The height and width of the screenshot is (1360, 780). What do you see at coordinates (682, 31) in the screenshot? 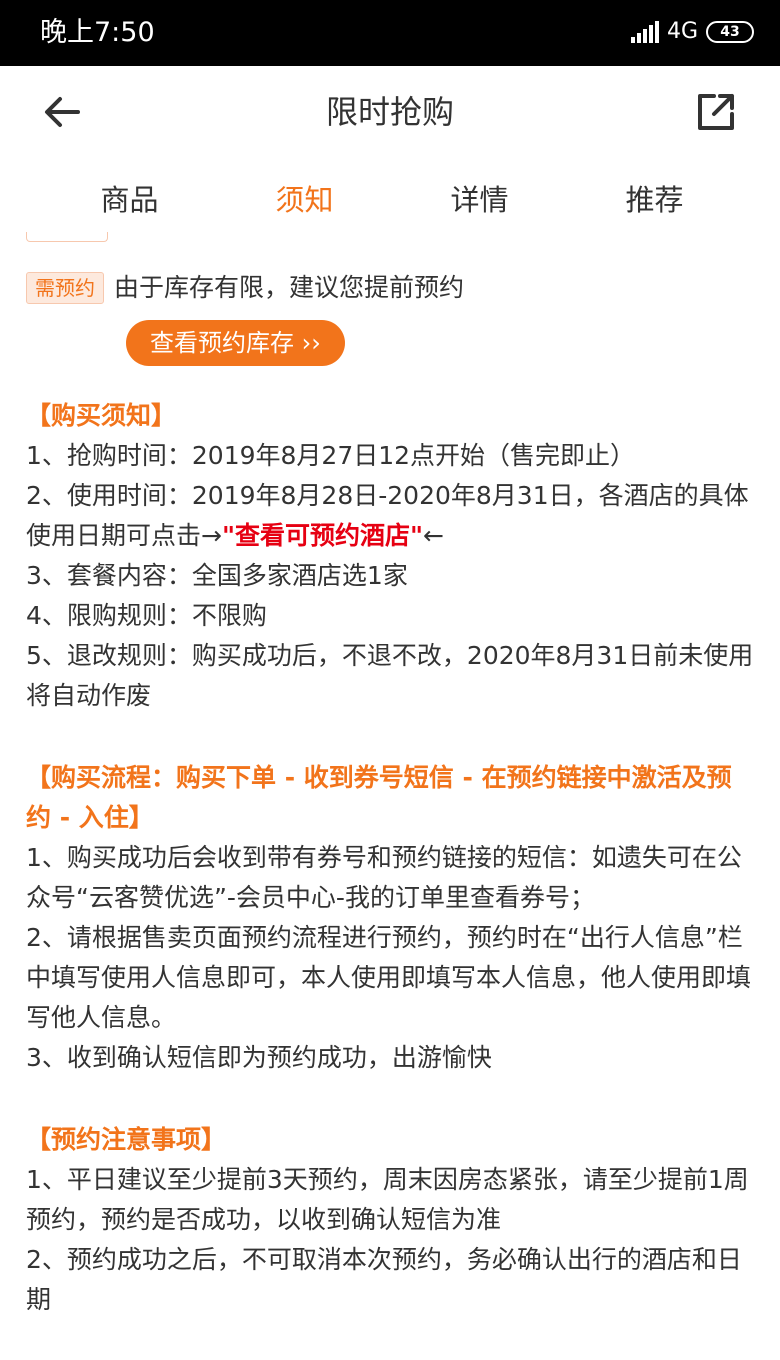
I see `network-type: 4G` at bounding box center [682, 31].